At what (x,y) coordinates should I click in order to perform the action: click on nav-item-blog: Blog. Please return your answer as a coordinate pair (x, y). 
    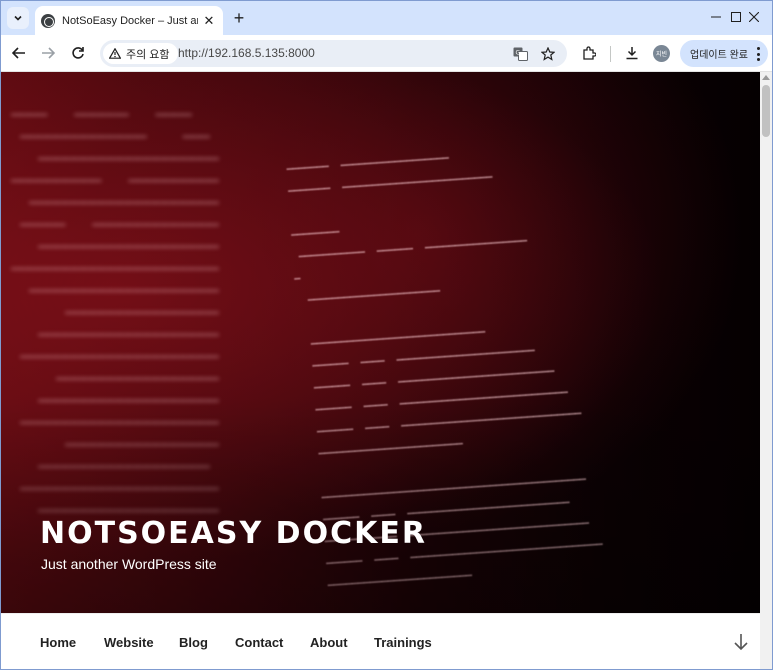
    Looking at the image, I should click on (193, 642).